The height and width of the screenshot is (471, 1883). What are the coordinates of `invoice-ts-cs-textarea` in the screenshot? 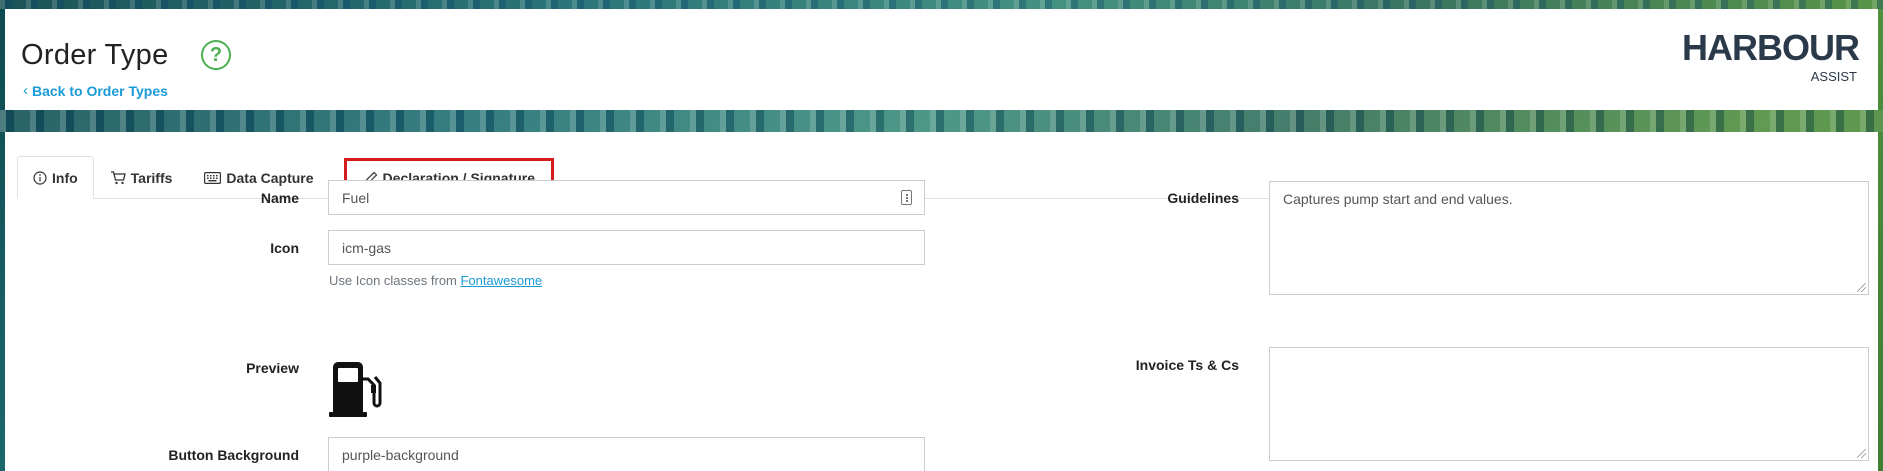 It's located at (1569, 404).